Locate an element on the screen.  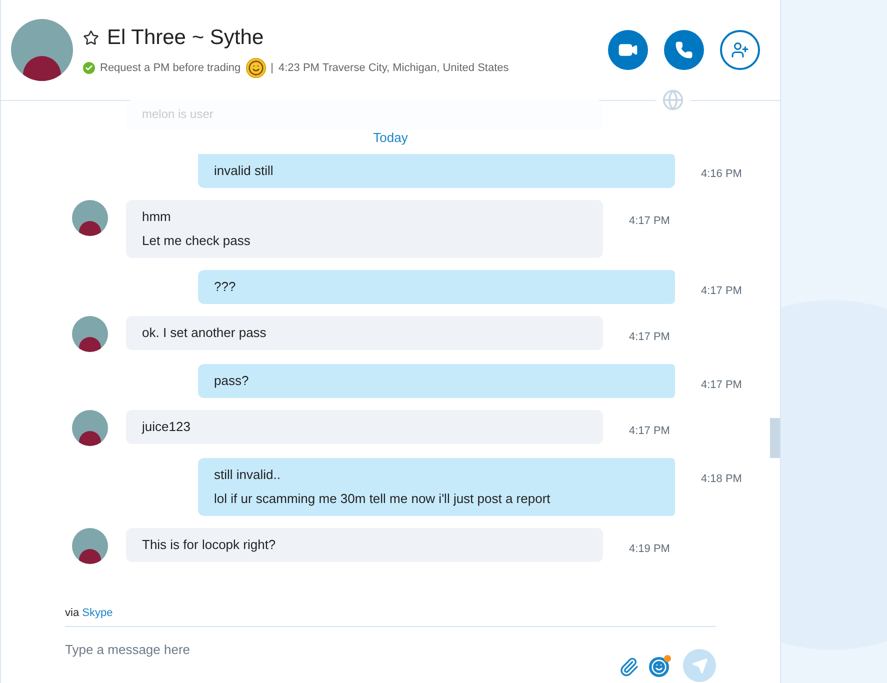
message-text: Let me check pass is located at coordinates (197, 241).